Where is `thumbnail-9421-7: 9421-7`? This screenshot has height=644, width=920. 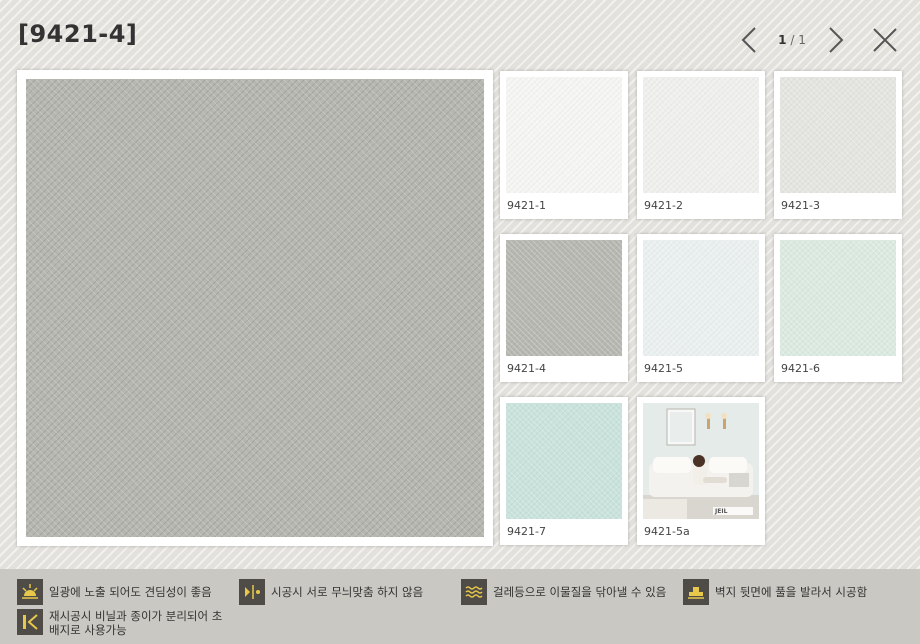 thumbnail-9421-7: 9421-7 is located at coordinates (564, 471).